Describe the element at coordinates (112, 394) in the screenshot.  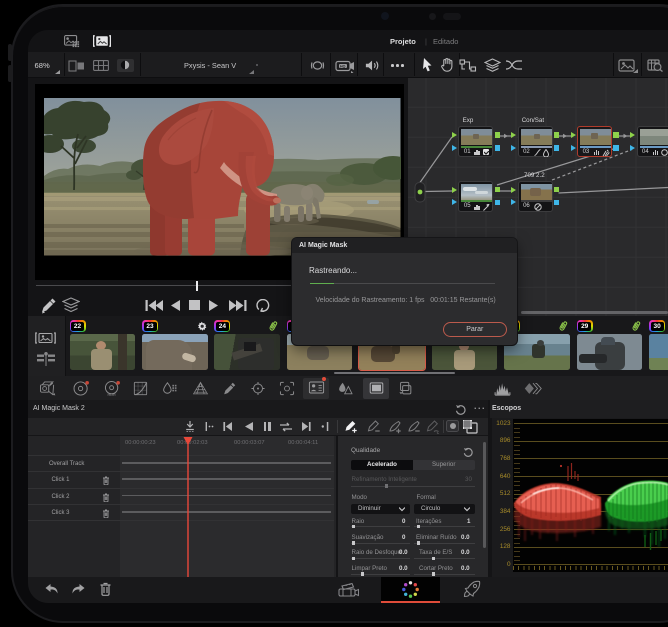
I see `svg-text: HDR` at that location.